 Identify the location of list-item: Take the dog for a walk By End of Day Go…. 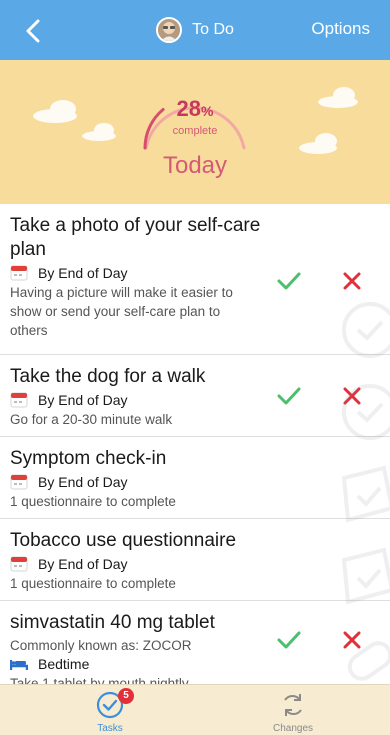
(195, 397).